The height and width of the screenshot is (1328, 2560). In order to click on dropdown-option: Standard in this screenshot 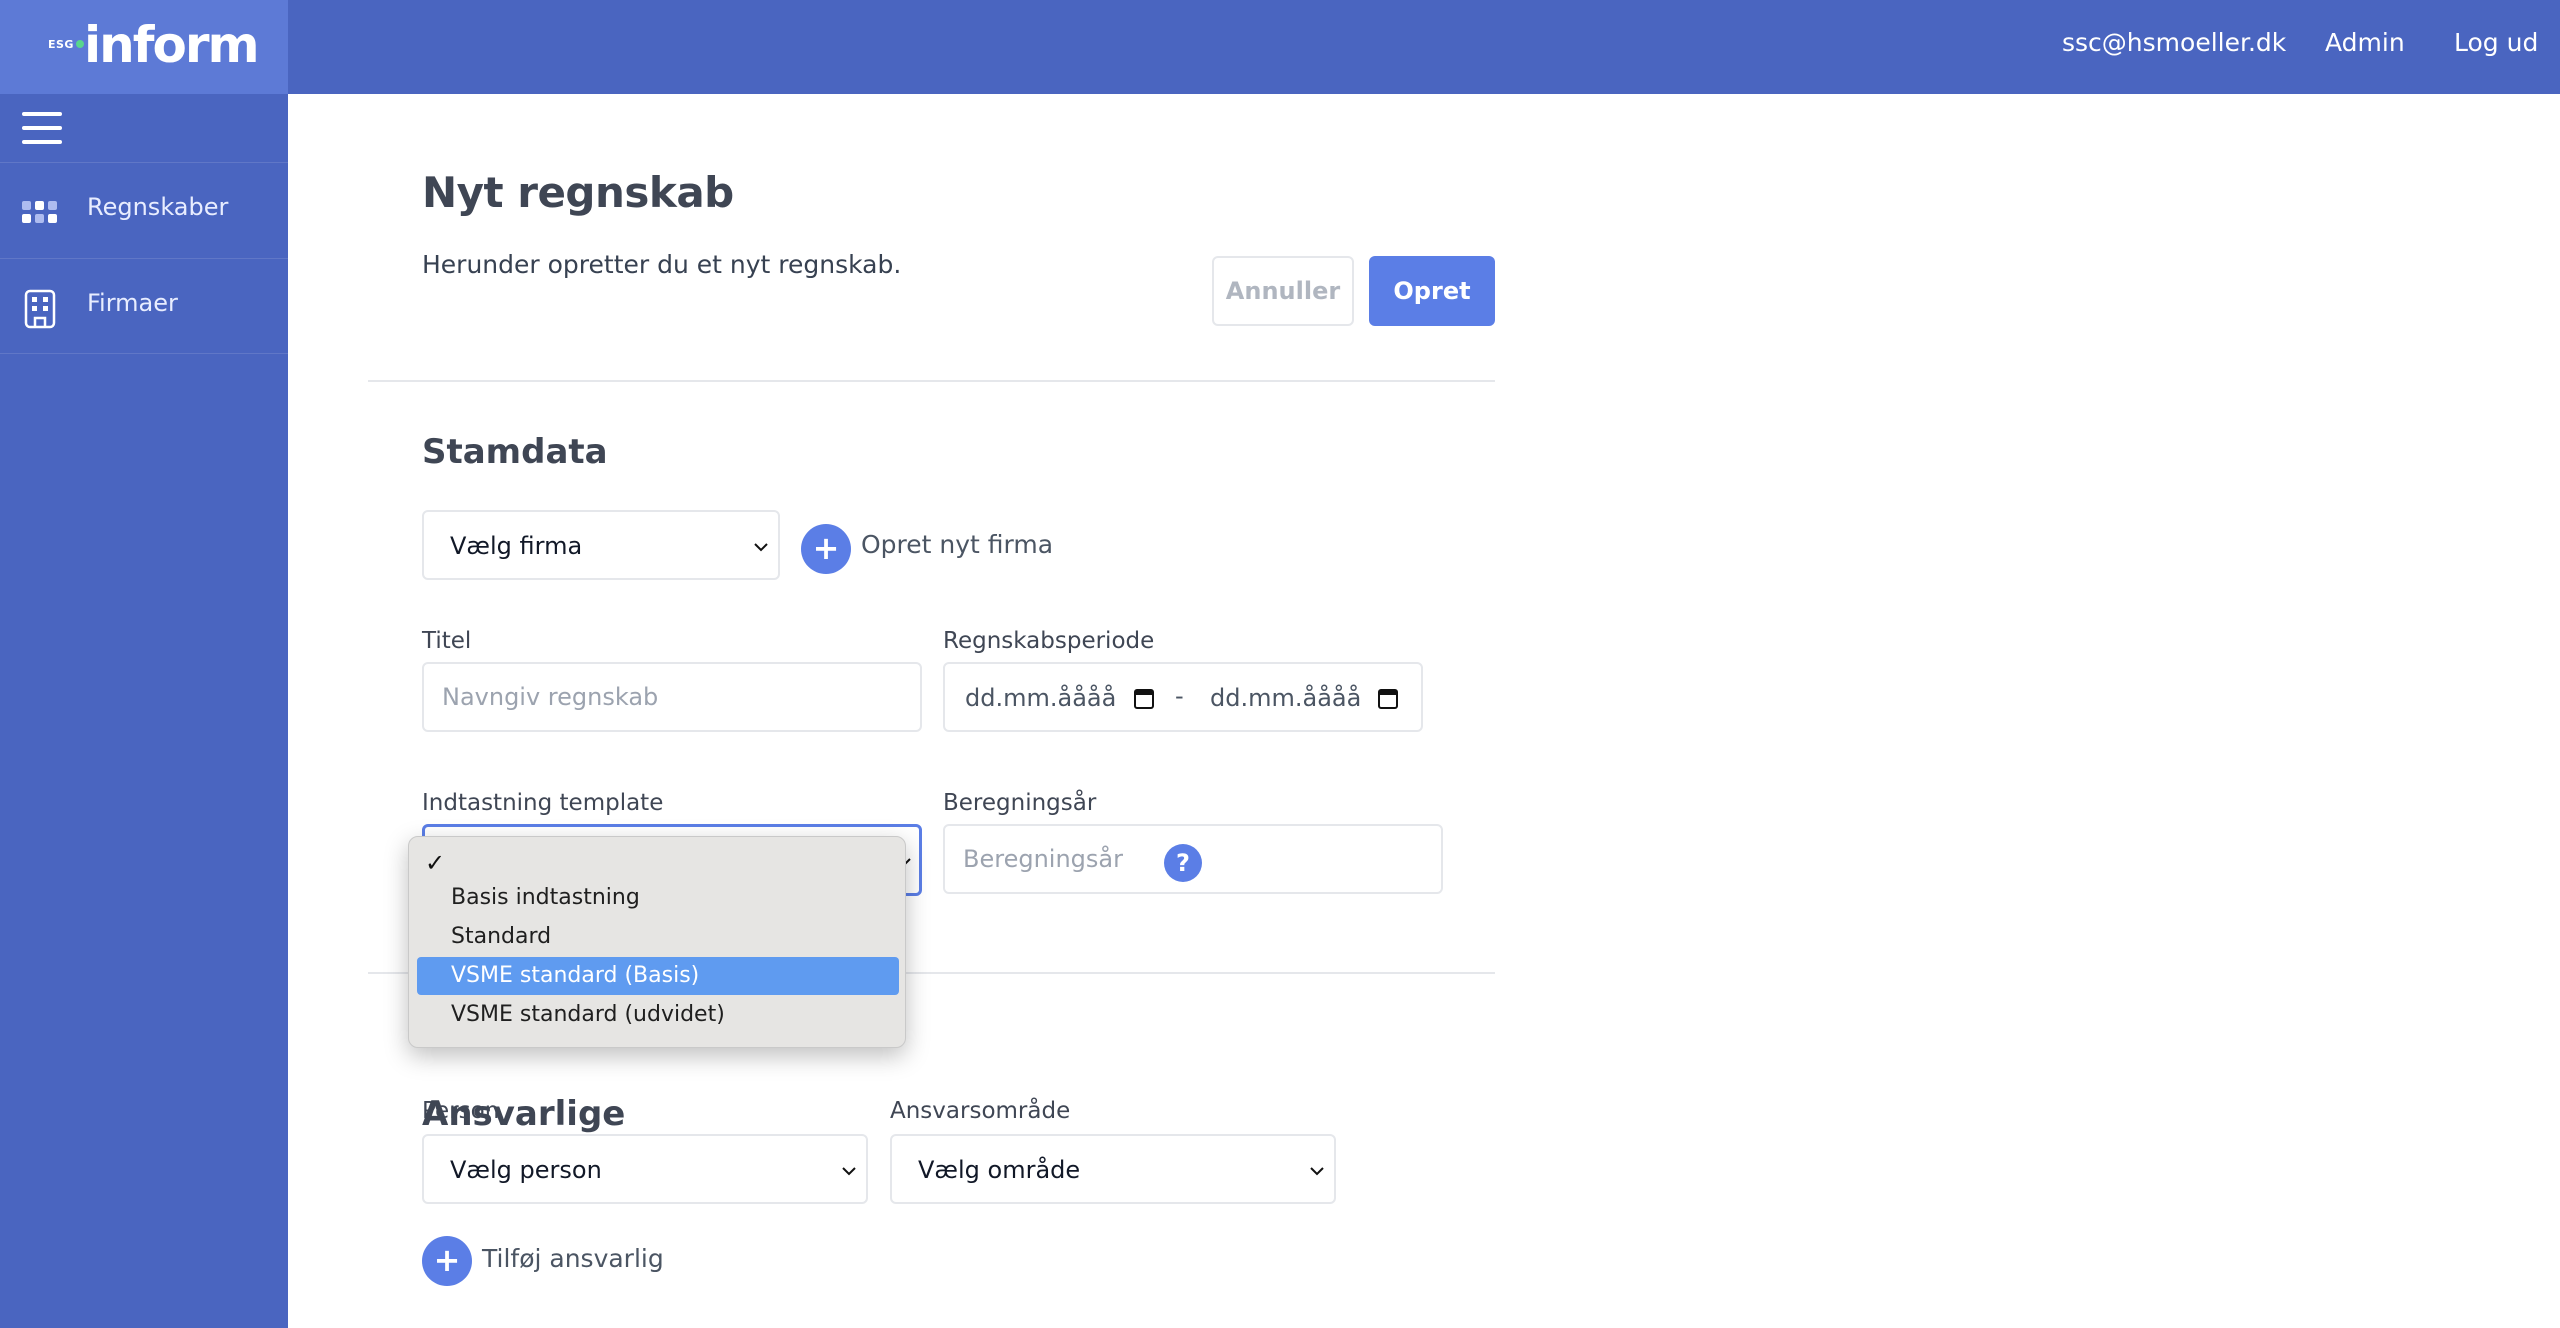, I will do `click(658, 937)`.